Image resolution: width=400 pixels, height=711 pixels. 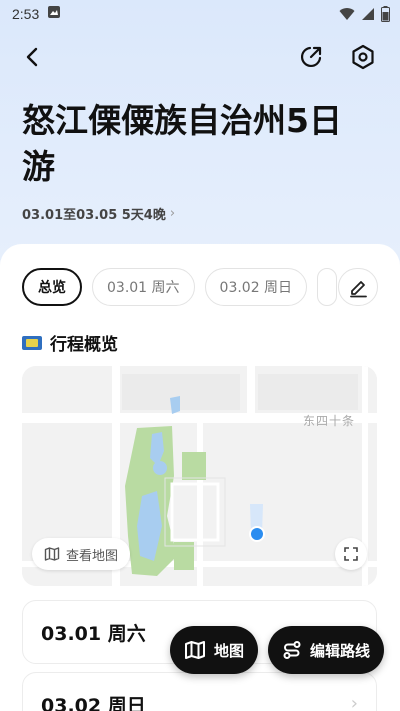 What do you see at coordinates (52, 554) in the screenshot?
I see `map-icon` at bounding box center [52, 554].